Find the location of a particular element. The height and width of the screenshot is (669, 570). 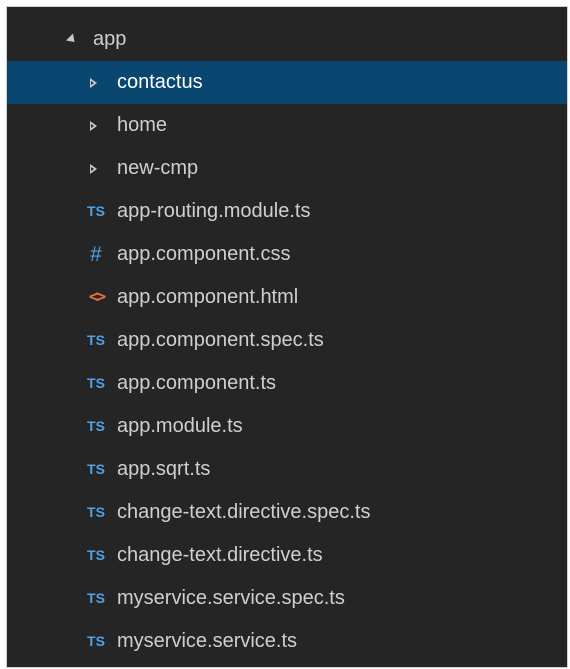

file-label: app.component.html is located at coordinates (208, 297).